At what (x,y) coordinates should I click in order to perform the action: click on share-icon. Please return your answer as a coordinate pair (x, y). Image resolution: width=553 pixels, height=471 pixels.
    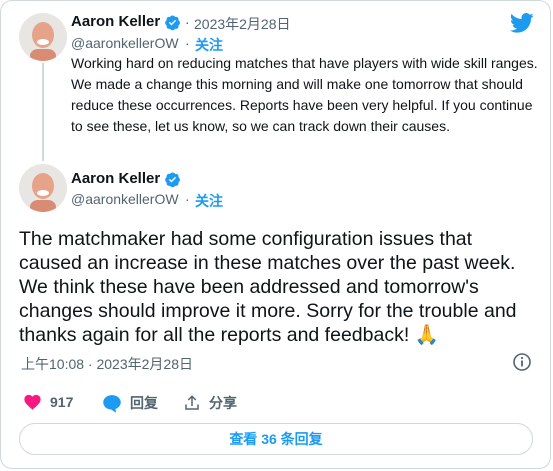
    Looking at the image, I should click on (192, 402).